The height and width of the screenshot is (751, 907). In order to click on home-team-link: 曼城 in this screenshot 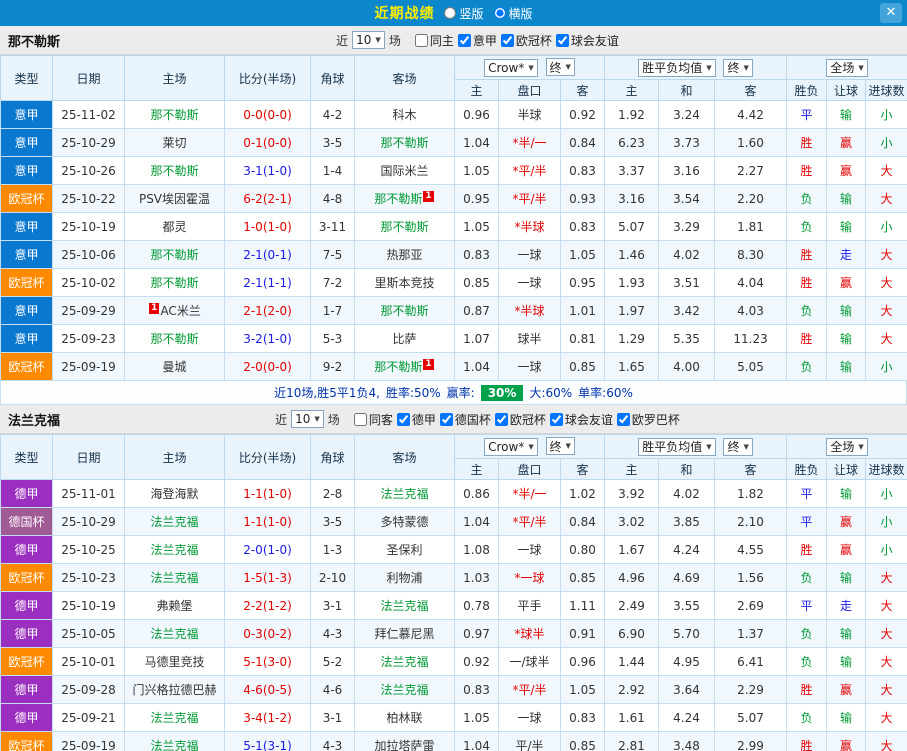, I will do `click(174, 366)`.